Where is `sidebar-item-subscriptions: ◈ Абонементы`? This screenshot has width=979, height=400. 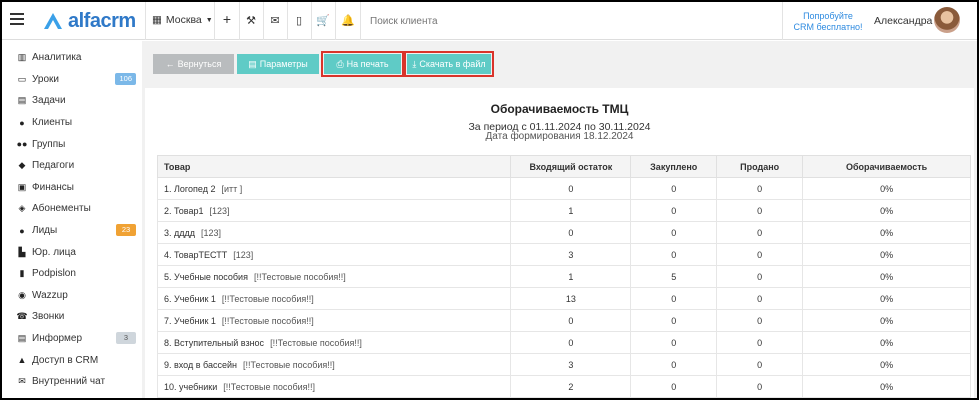
sidebar-item-subscriptions: ◈ Абонементы is located at coordinates (72, 209).